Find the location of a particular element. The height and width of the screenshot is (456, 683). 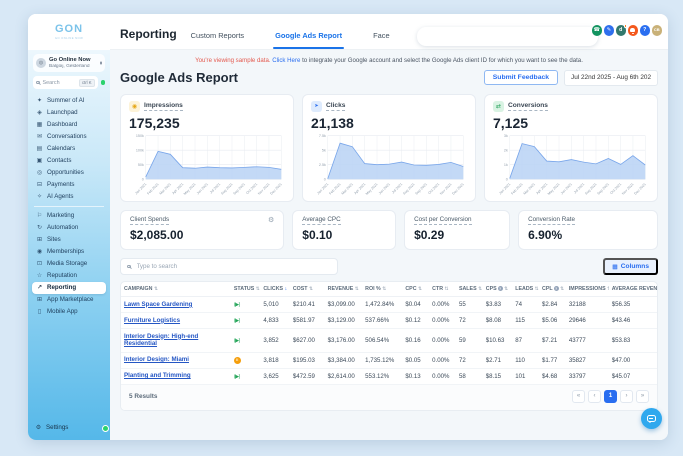

tab-google-ads-report: Google Ads Report is located at coordinates (309, 40).